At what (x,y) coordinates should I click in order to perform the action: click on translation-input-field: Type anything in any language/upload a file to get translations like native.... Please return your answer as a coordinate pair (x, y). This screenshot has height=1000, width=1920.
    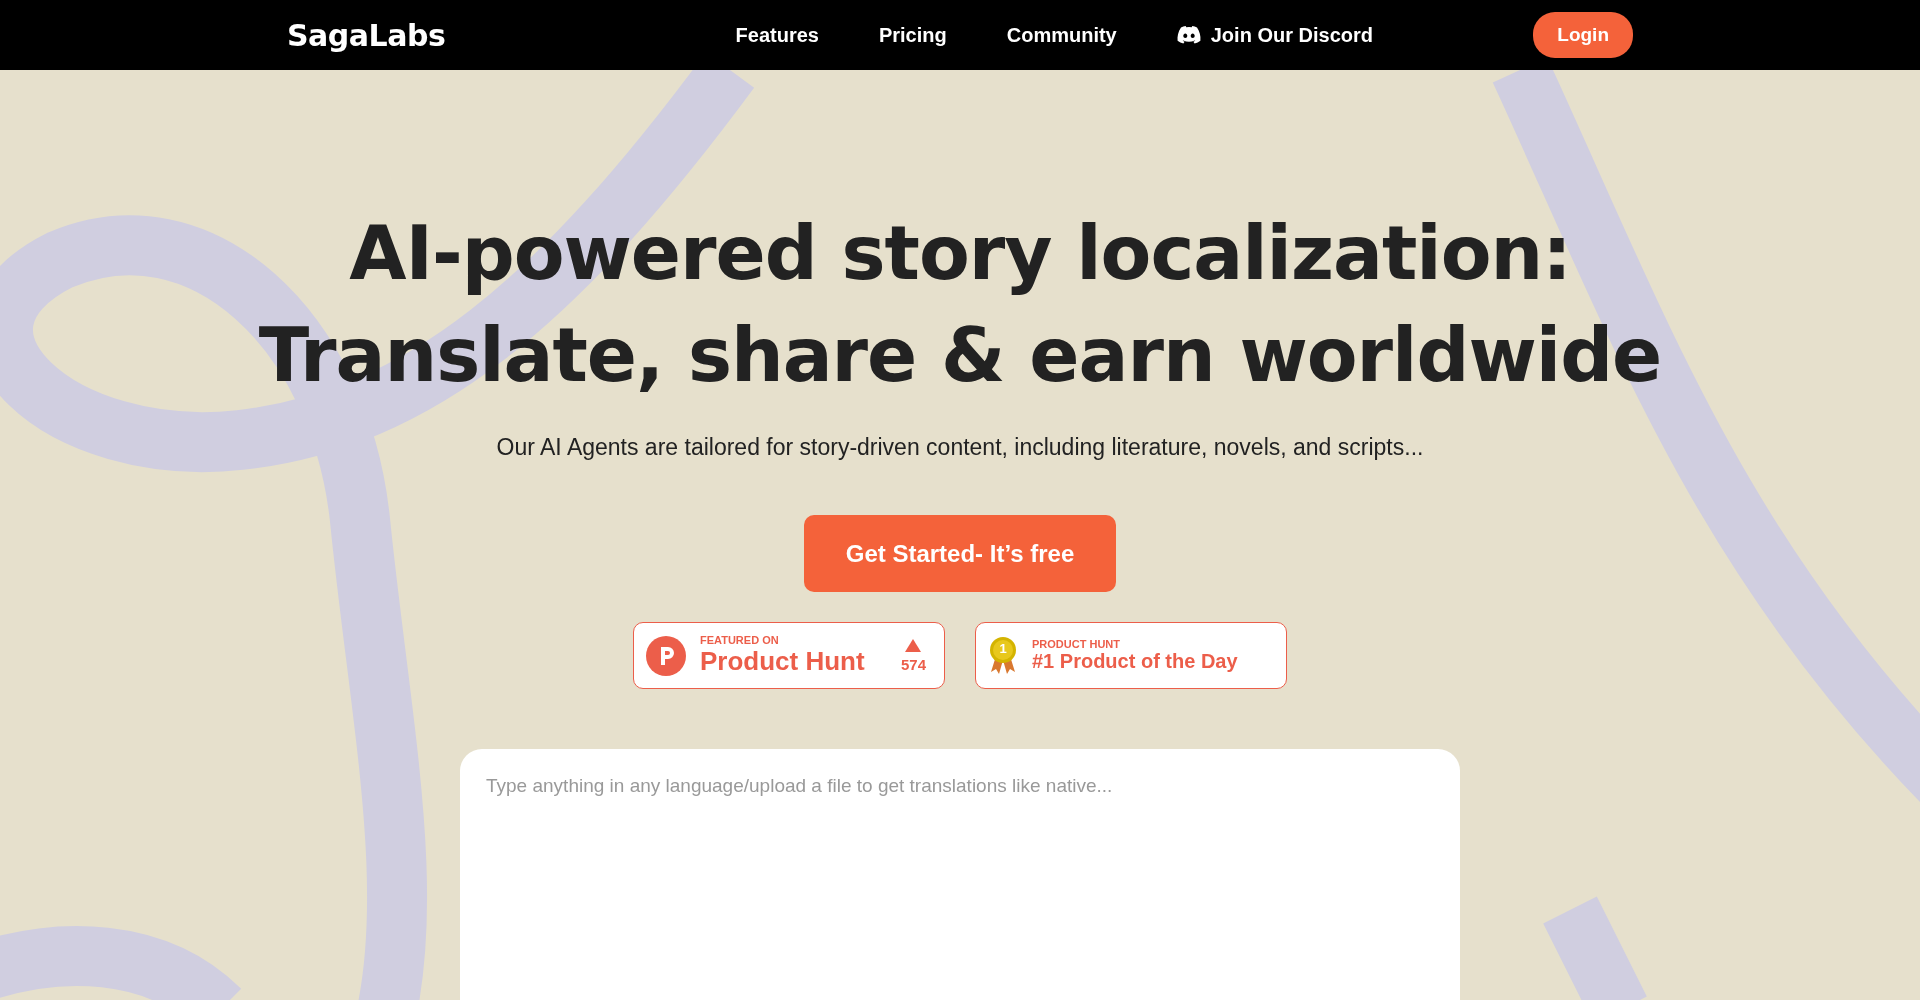
    Looking at the image, I should click on (960, 874).